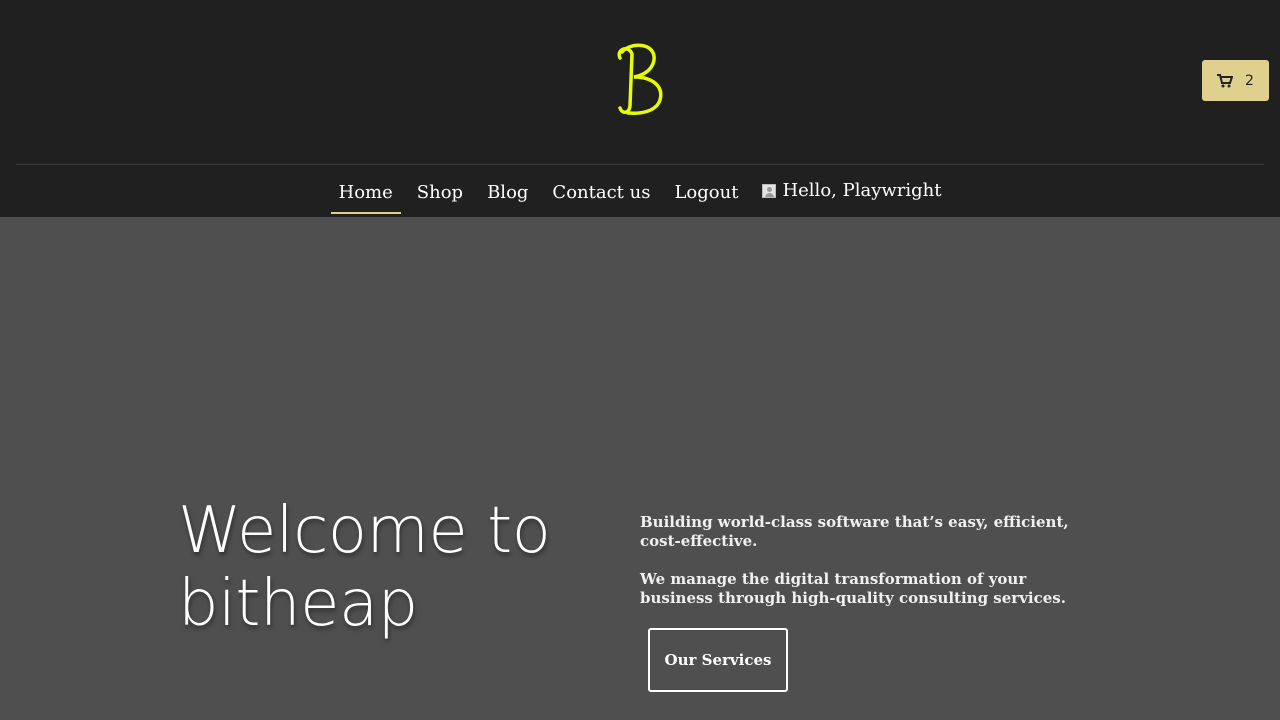 This screenshot has height=720, width=1280. I want to click on brand-logo-icon, so click(640, 80).